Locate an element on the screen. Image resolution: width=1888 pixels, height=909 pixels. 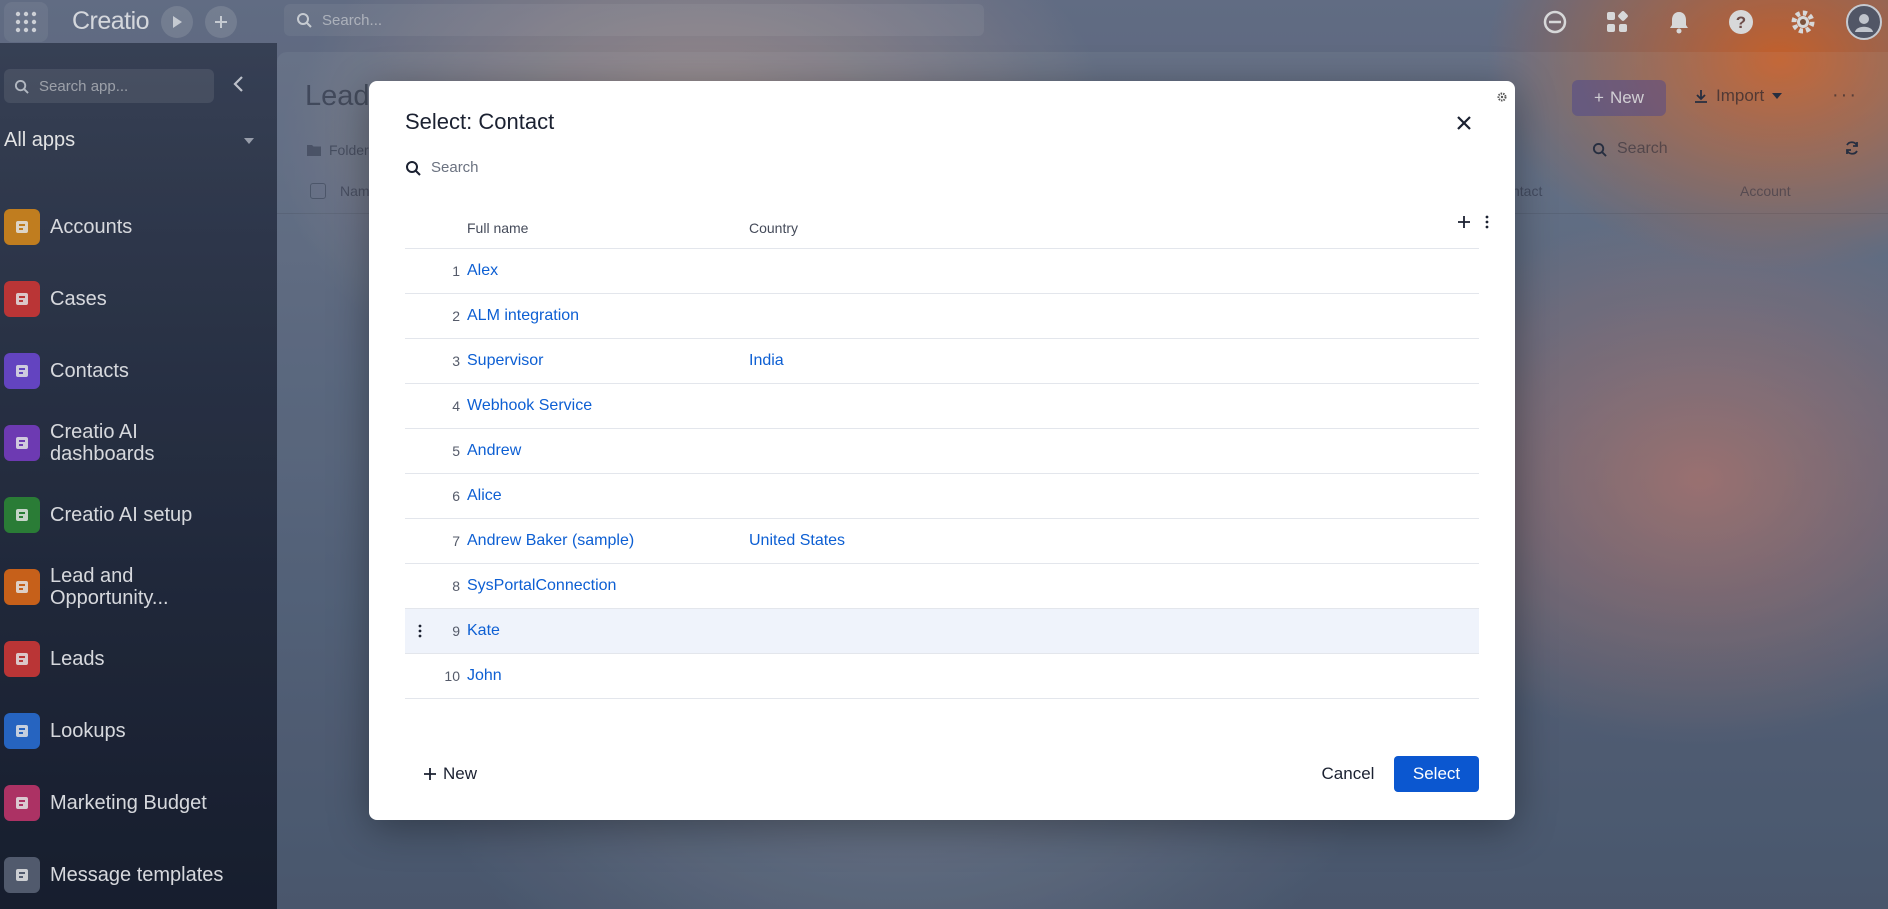
kebab-menu-icon is located at coordinates (1487, 222).